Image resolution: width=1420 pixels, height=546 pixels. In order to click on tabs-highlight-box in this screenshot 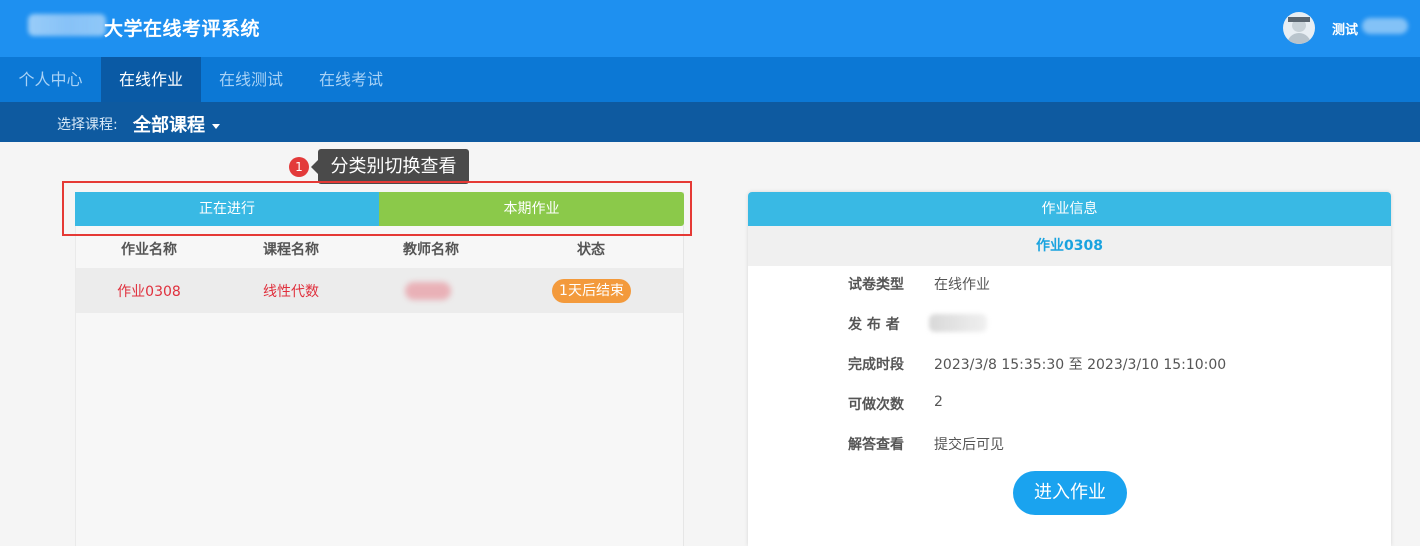, I will do `click(377, 208)`.